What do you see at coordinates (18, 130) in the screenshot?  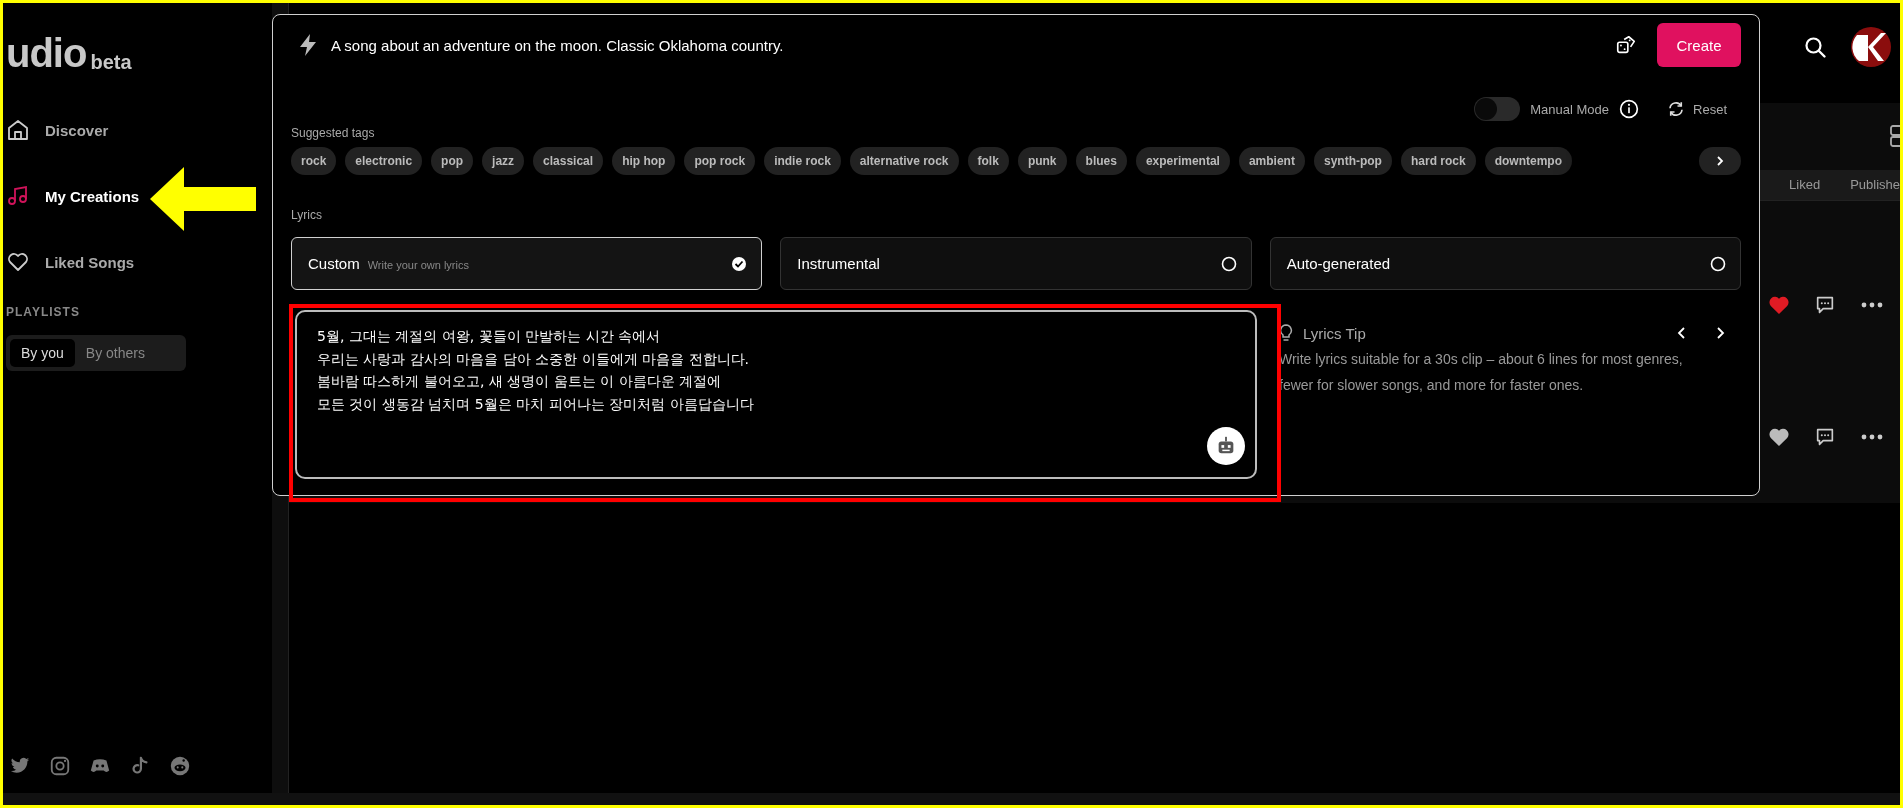 I see `home-icon` at bounding box center [18, 130].